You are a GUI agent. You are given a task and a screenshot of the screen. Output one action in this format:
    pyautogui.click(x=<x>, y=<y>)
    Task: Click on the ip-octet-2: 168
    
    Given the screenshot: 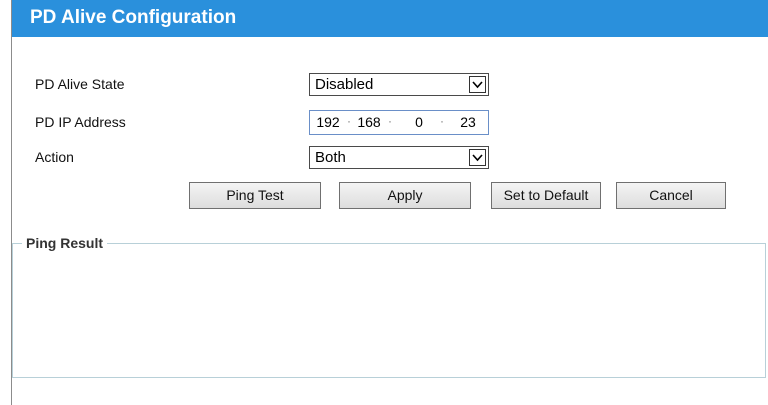 What is the action you would take?
    pyautogui.click(x=369, y=122)
    